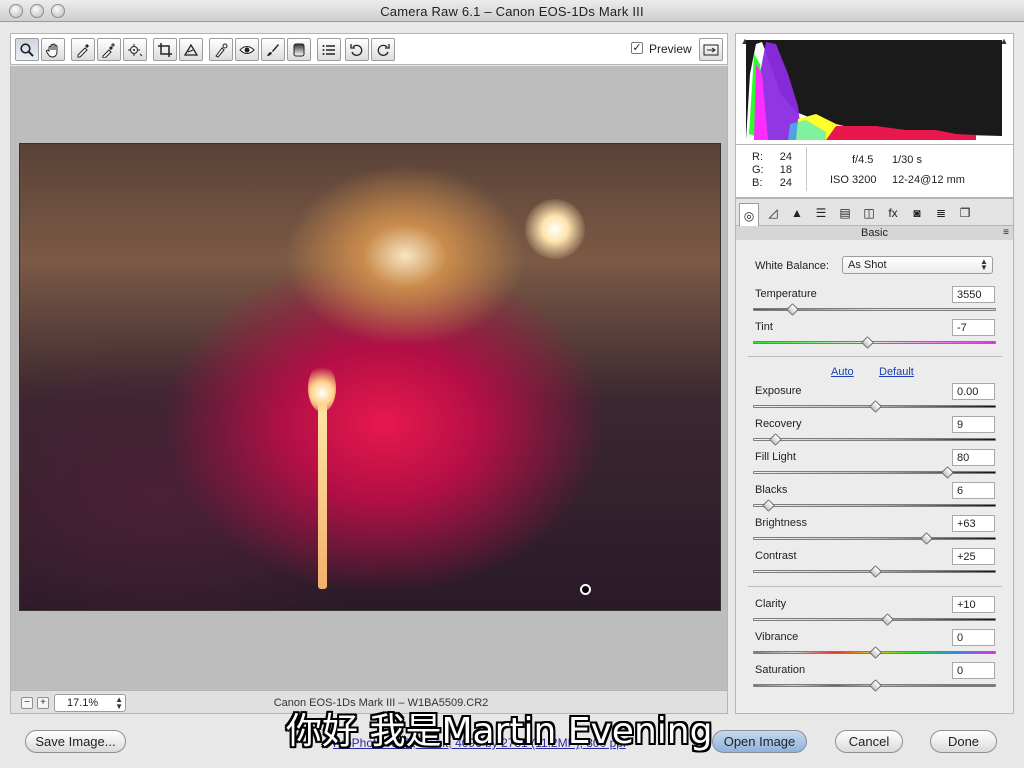 Image resolution: width=1024 pixels, height=768 pixels. I want to click on tint-slider-track, so click(874, 342).